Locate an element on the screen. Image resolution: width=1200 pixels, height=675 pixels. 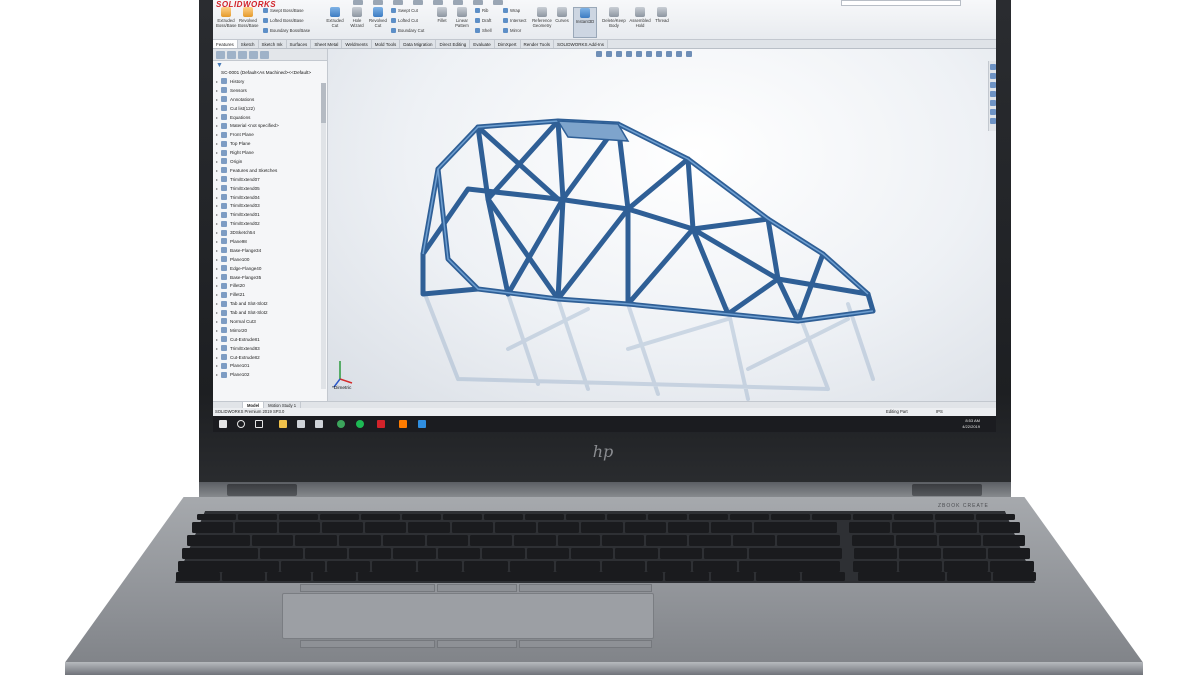
tab-dimxpert: DimXpert is located at coordinates (508, 44).